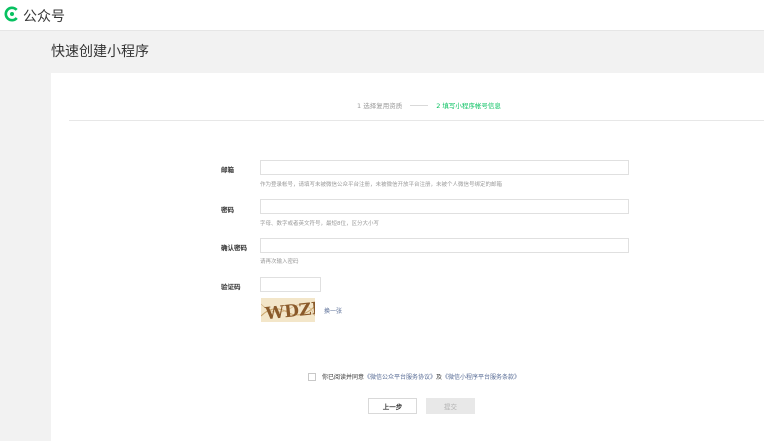 The image size is (764, 441). I want to click on captcha-refresh-link: 换一张, so click(333, 310).